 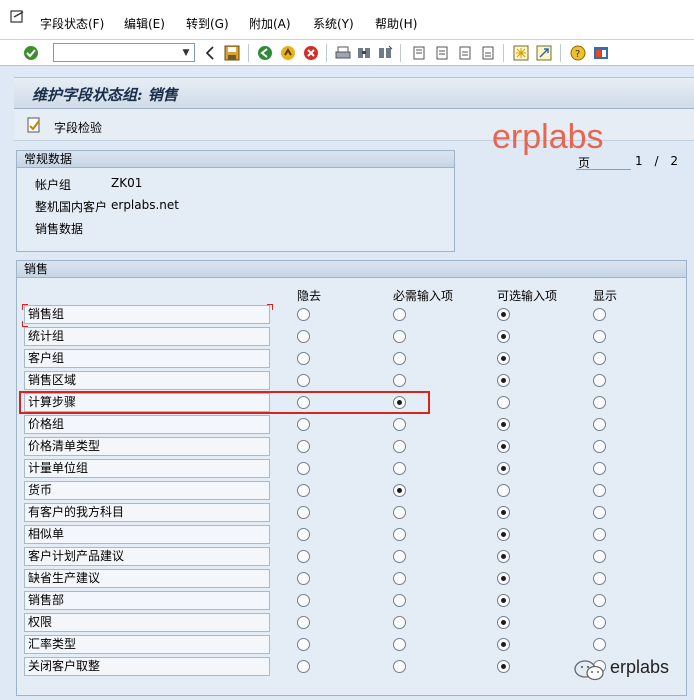 I want to click on field-check-icon, so click(x=34, y=125).